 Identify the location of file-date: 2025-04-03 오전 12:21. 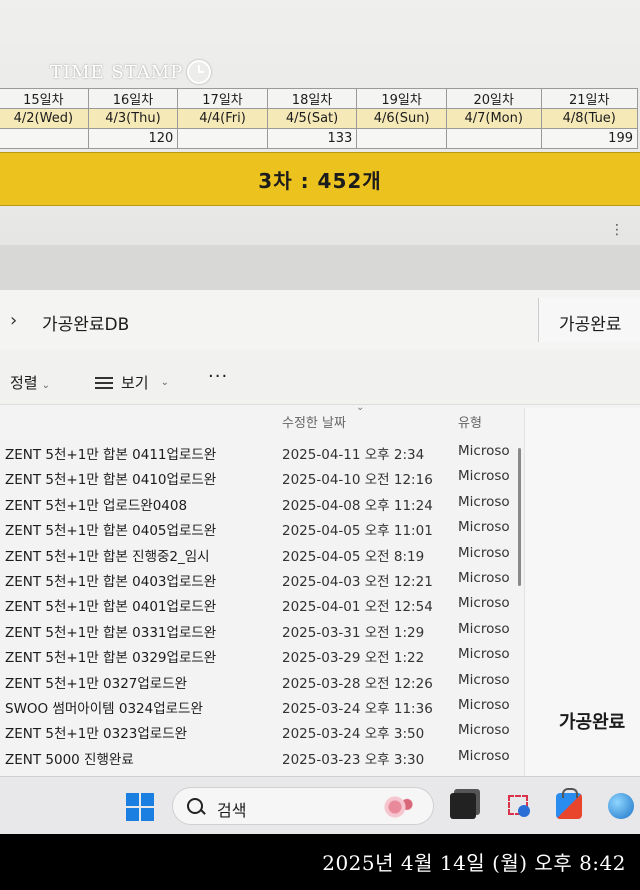
(357, 581).